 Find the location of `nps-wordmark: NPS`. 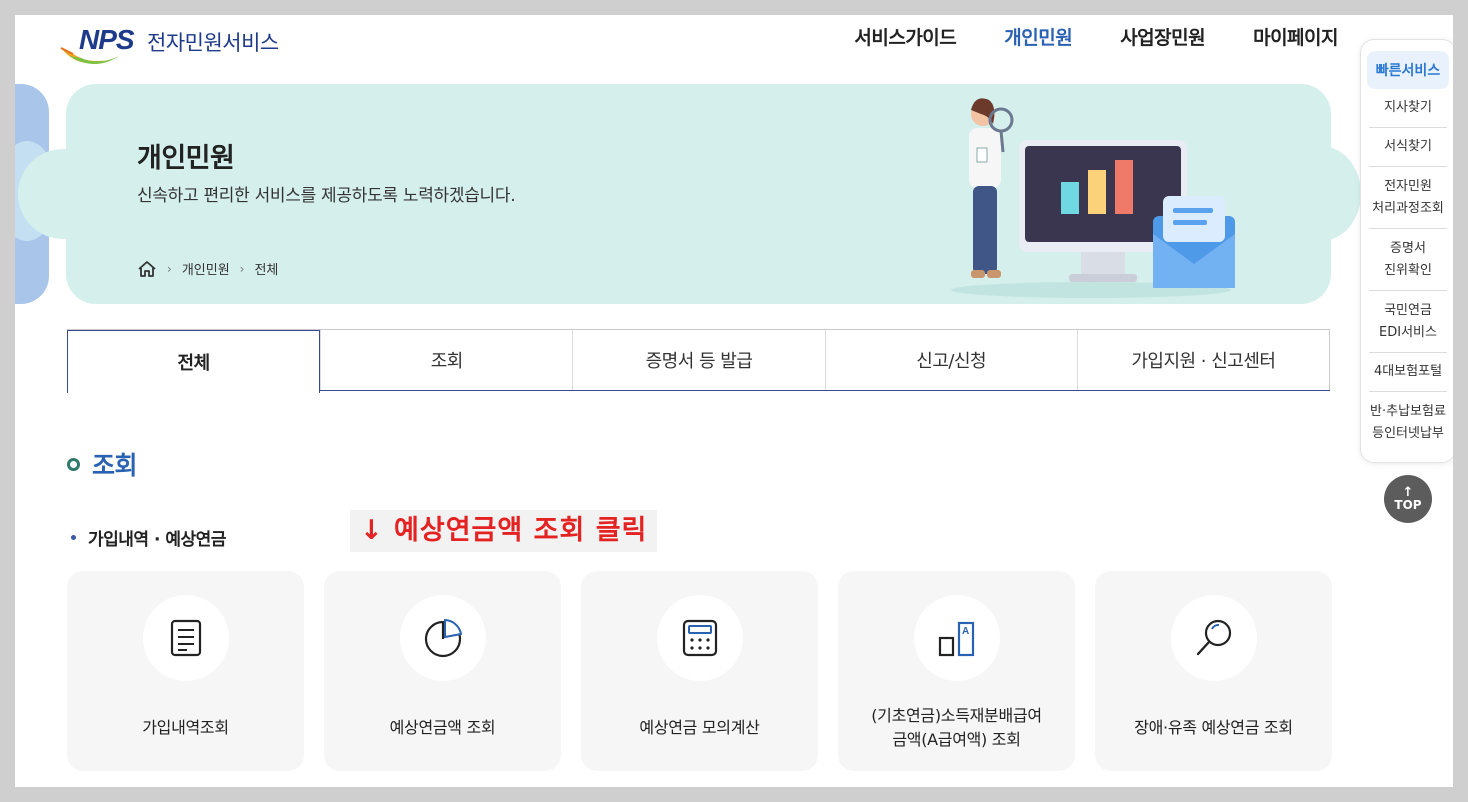

nps-wordmark: NPS is located at coordinates (107, 39).